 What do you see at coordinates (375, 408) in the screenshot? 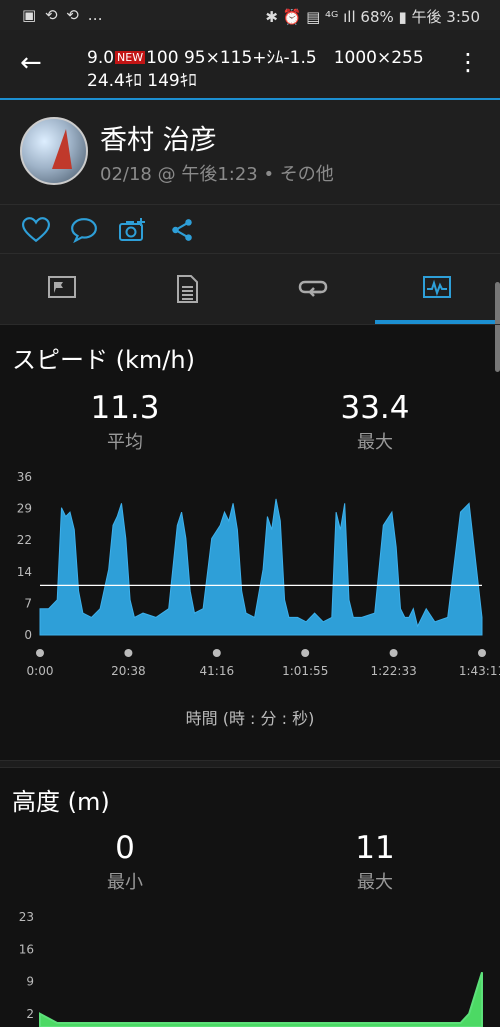
I see `speed-max-value: 33.4` at bounding box center [375, 408].